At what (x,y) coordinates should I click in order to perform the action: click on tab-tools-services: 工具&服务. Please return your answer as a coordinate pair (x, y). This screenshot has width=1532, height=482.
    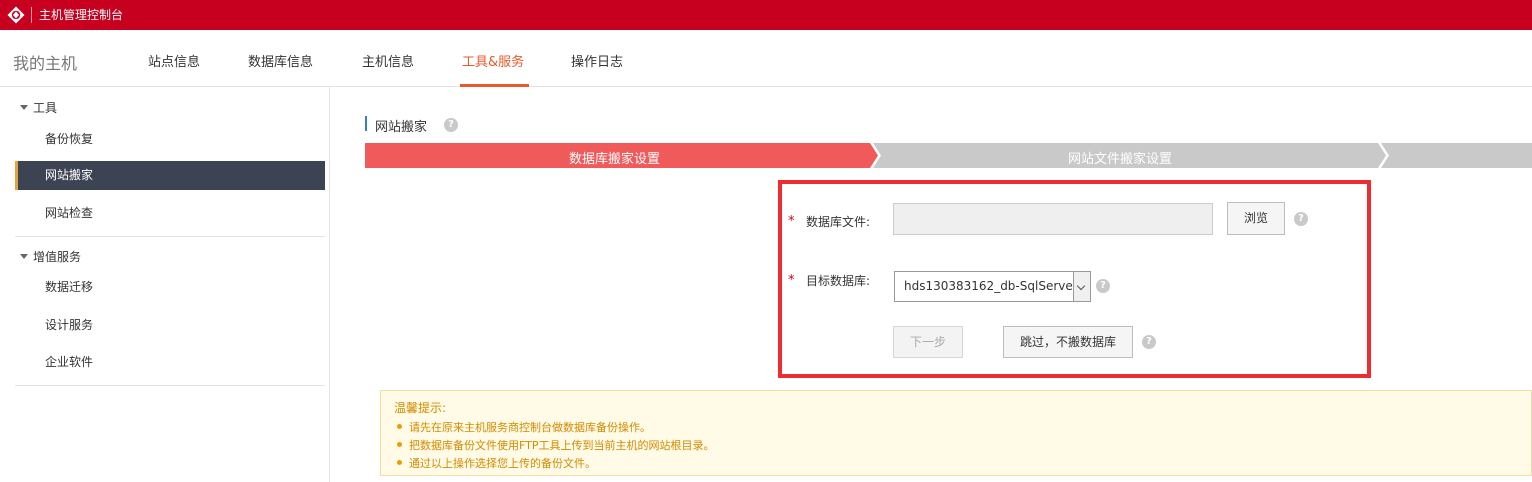
    Looking at the image, I should click on (493, 60).